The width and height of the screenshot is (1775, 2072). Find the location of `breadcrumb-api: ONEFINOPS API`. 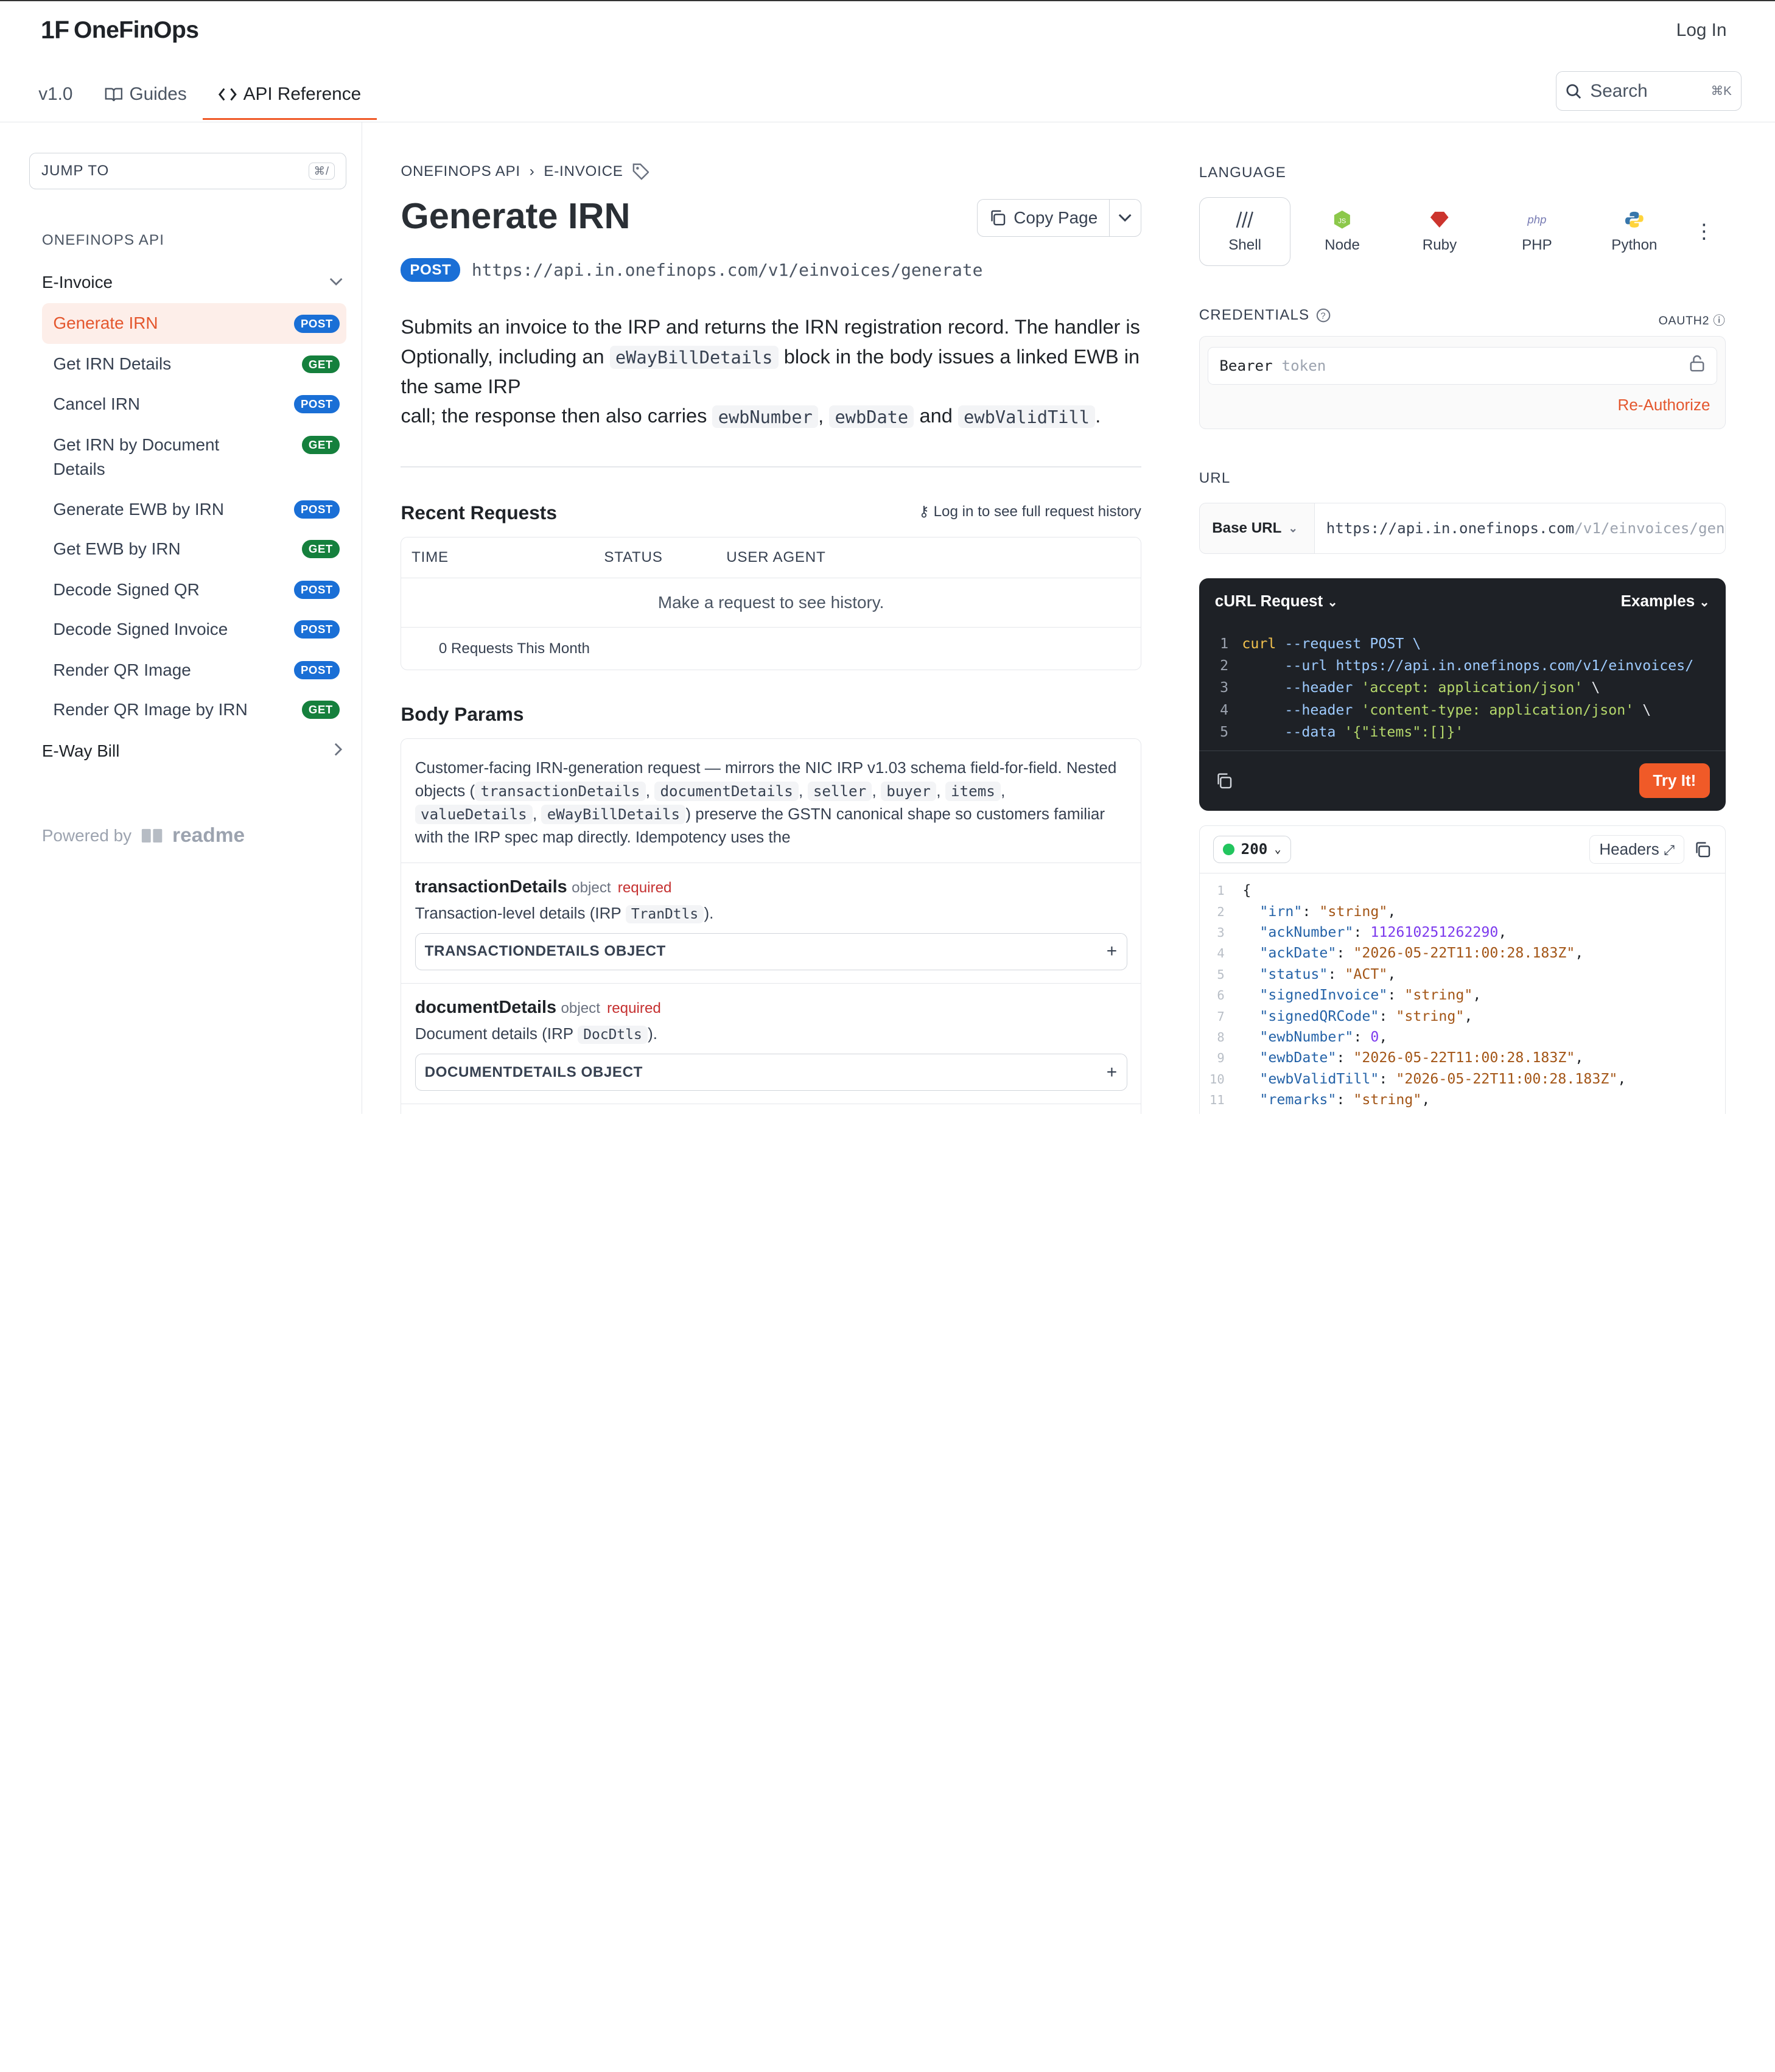

breadcrumb-api: ONEFINOPS API is located at coordinates (460, 171).